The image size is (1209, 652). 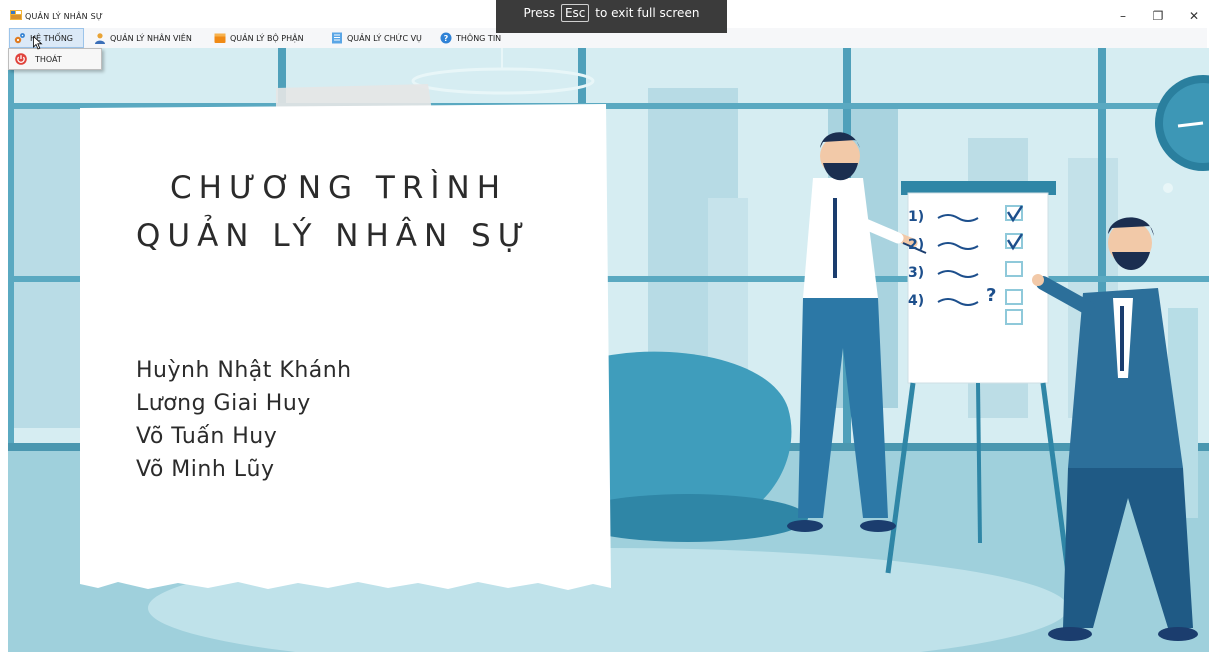 What do you see at coordinates (337, 38) in the screenshot?
I see `list-icon` at bounding box center [337, 38].